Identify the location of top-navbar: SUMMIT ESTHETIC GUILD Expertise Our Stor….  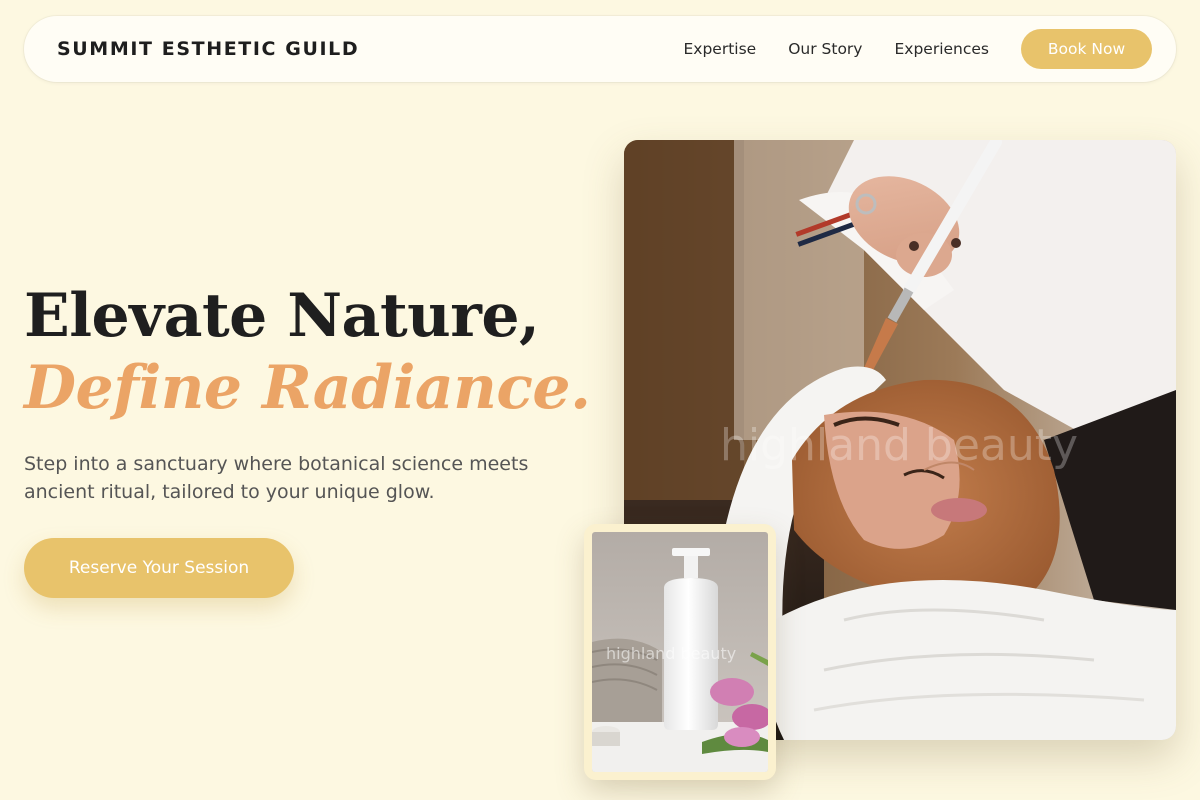
(600, 49).